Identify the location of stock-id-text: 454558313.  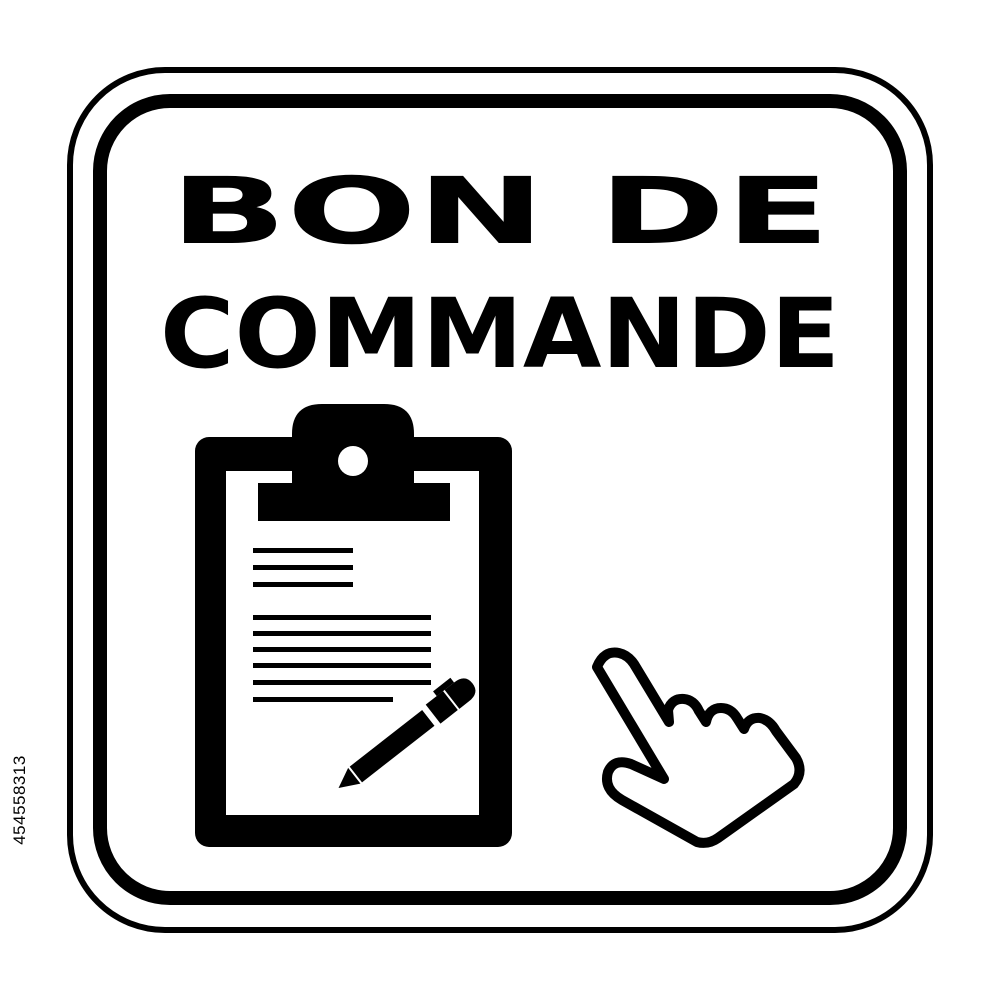
(19, 800).